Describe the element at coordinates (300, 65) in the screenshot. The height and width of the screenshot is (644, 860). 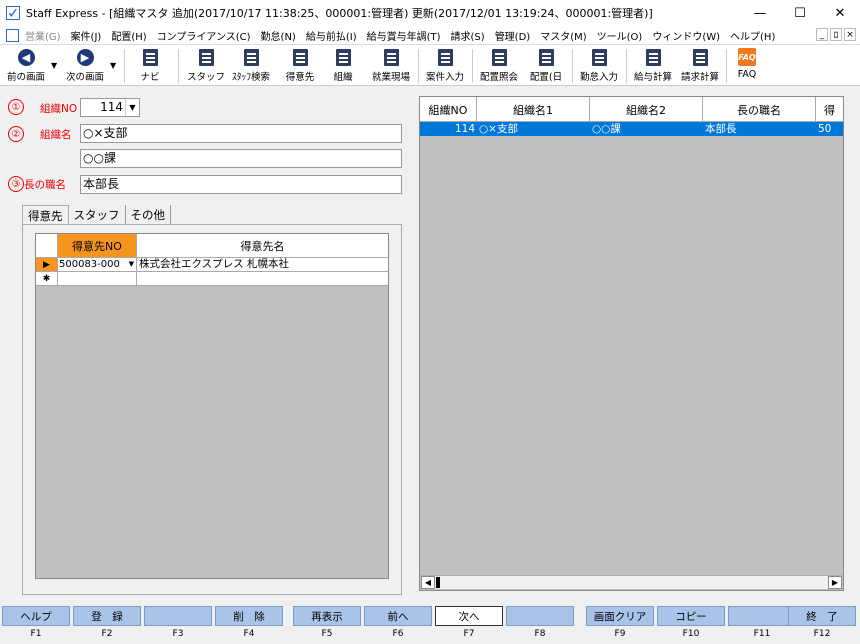
I see `customer-button: 得意先` at that location.